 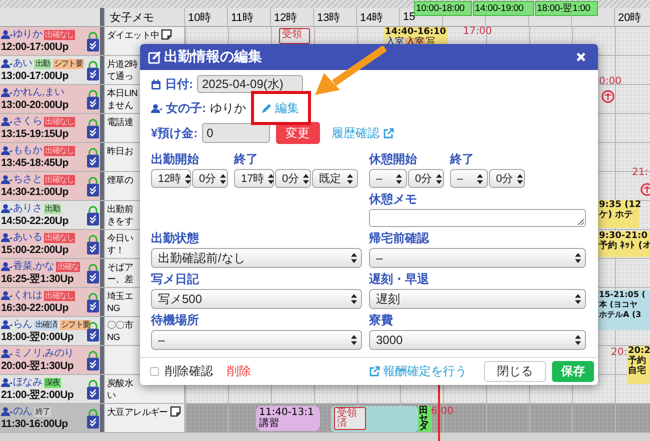 What do you see at coordinates (477, 340) in the screenshot?
I see `dropdown: 3000` at bounding box center [477, 340].